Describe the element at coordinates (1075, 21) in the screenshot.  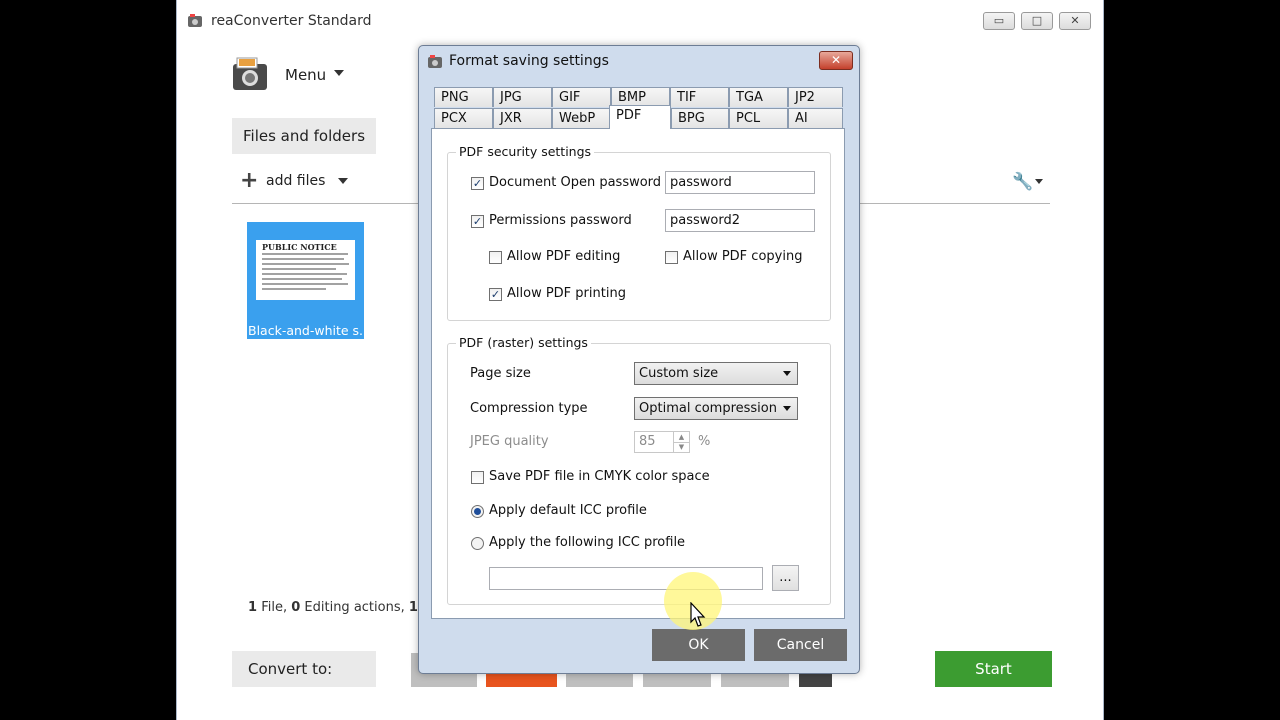
I see `close-window-button: ✕` at that location.